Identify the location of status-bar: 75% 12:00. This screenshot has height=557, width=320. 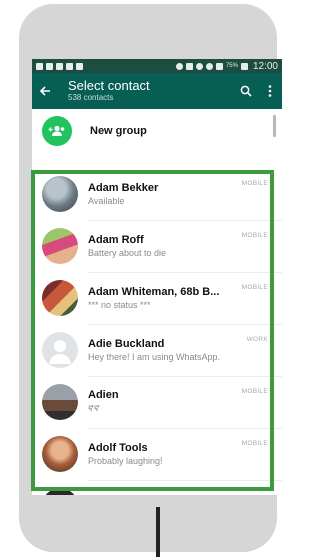
(157, 66).